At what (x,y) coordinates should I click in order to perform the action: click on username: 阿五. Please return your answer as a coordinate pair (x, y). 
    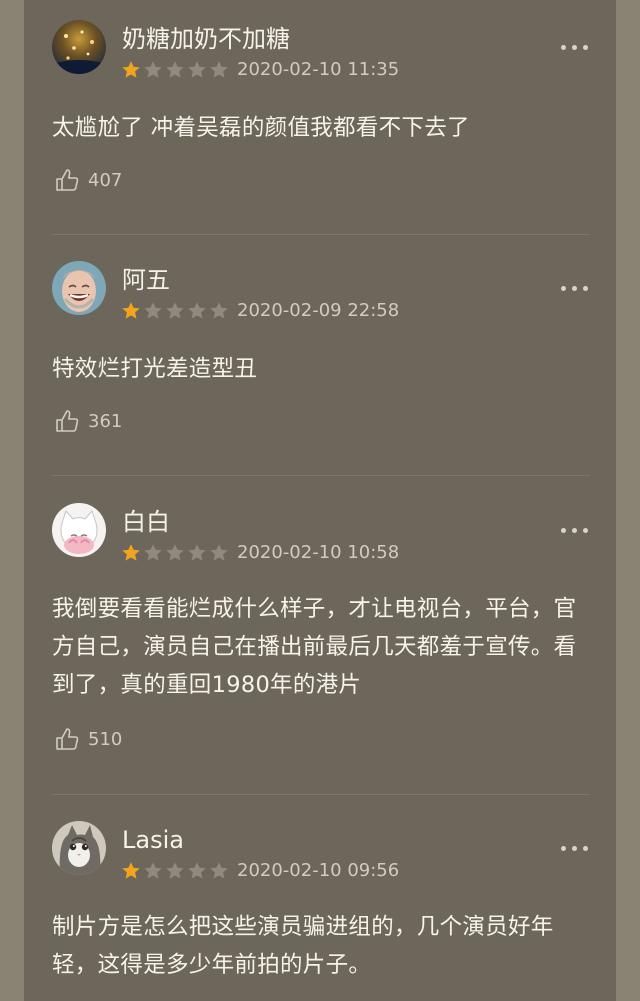
    Looking at the image, I should click on (146, 280).